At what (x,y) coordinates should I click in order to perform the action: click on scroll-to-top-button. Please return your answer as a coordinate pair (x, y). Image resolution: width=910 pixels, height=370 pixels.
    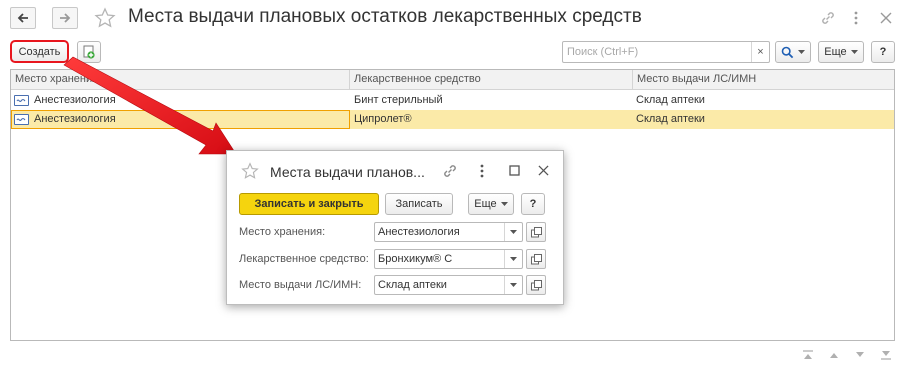
    Looking at the image, I should click on (808, 355).